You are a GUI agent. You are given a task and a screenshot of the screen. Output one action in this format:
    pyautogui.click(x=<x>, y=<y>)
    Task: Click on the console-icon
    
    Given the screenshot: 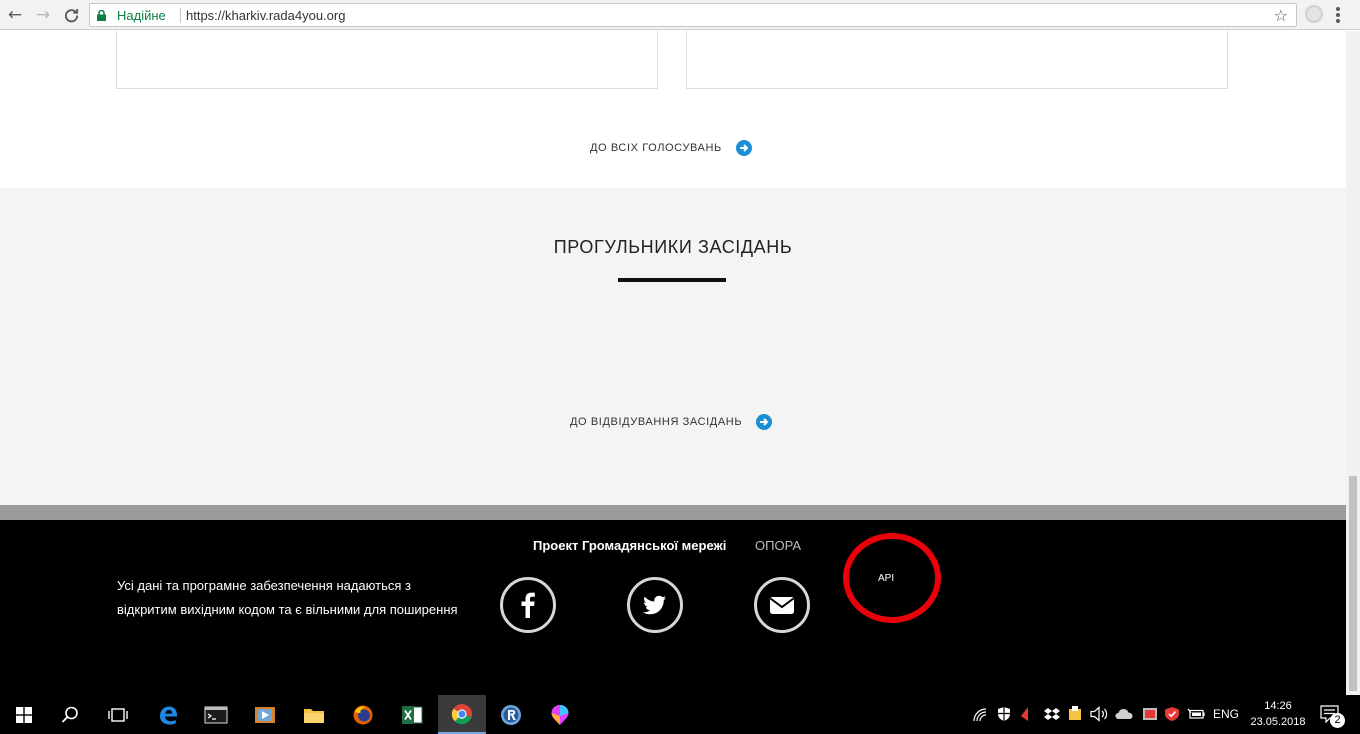 What is the action you would take?
    pyautogui.click(x=216, y=714)
    